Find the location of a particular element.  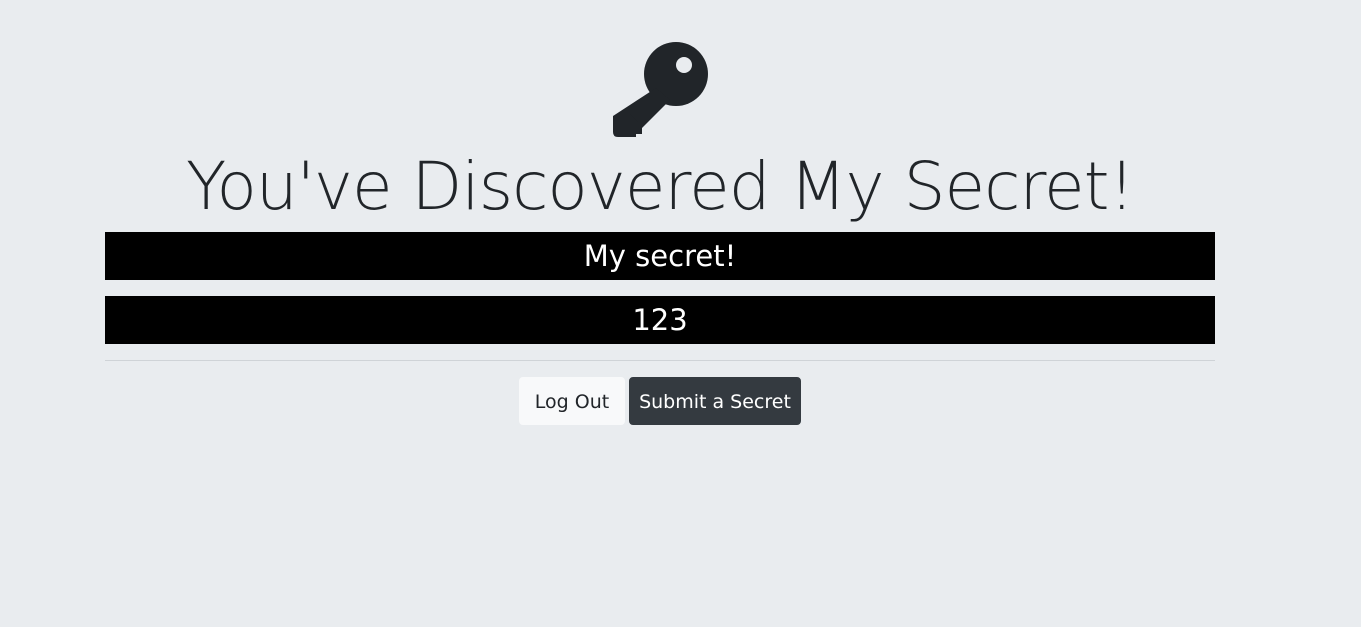

submit-secret-button: Submit a Secret is located at coordinates (715, 401).